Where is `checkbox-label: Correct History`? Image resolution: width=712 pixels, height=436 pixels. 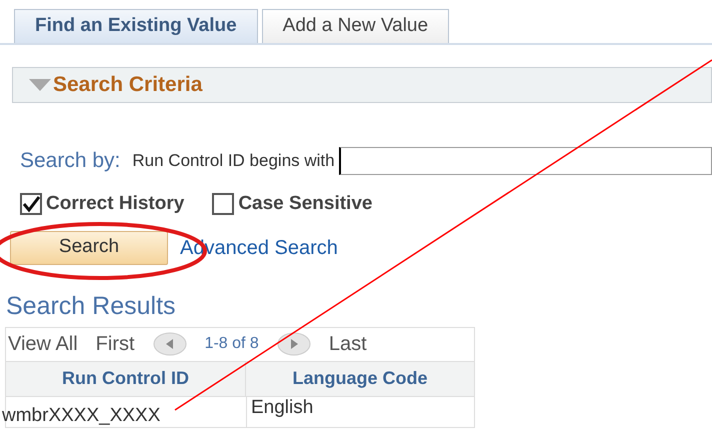 checkbox-label: Correct History is located at coordinates (115, 204).